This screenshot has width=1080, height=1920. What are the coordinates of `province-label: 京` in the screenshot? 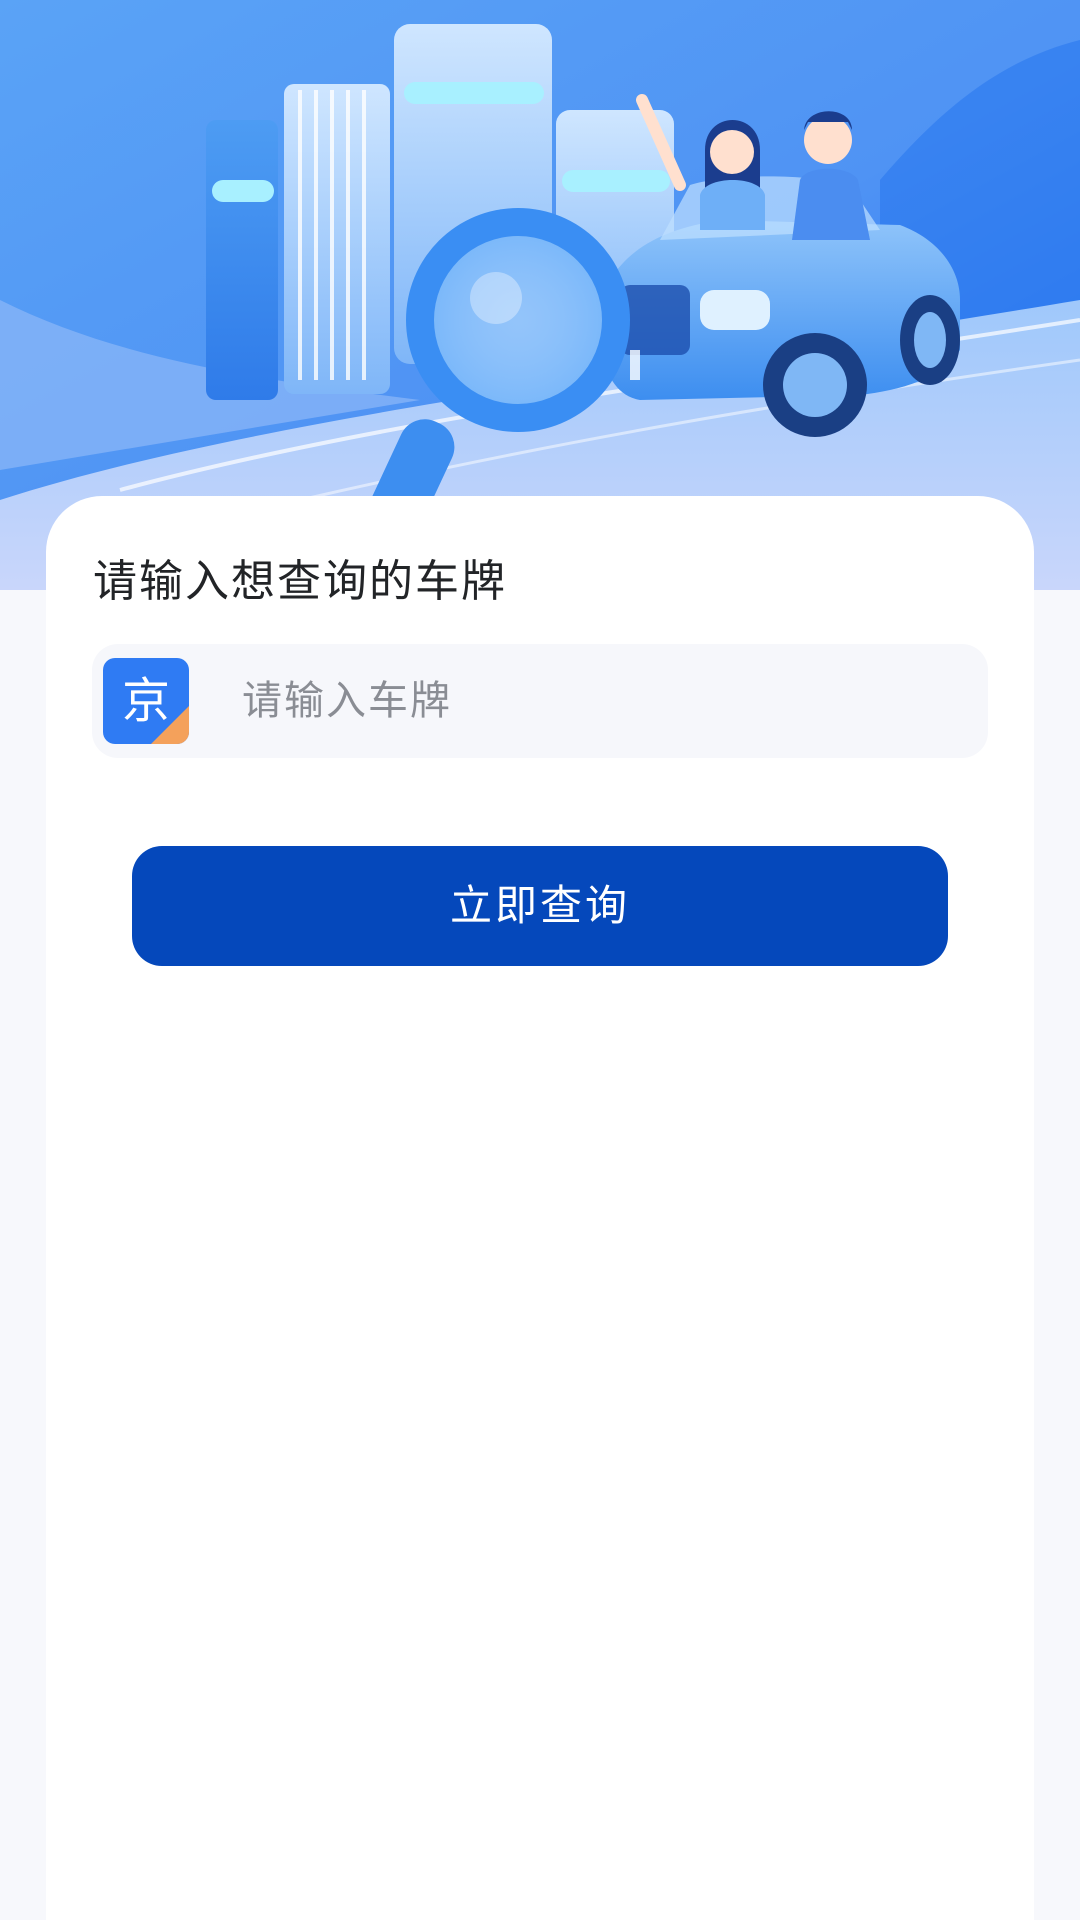 It's located at (145, 701).